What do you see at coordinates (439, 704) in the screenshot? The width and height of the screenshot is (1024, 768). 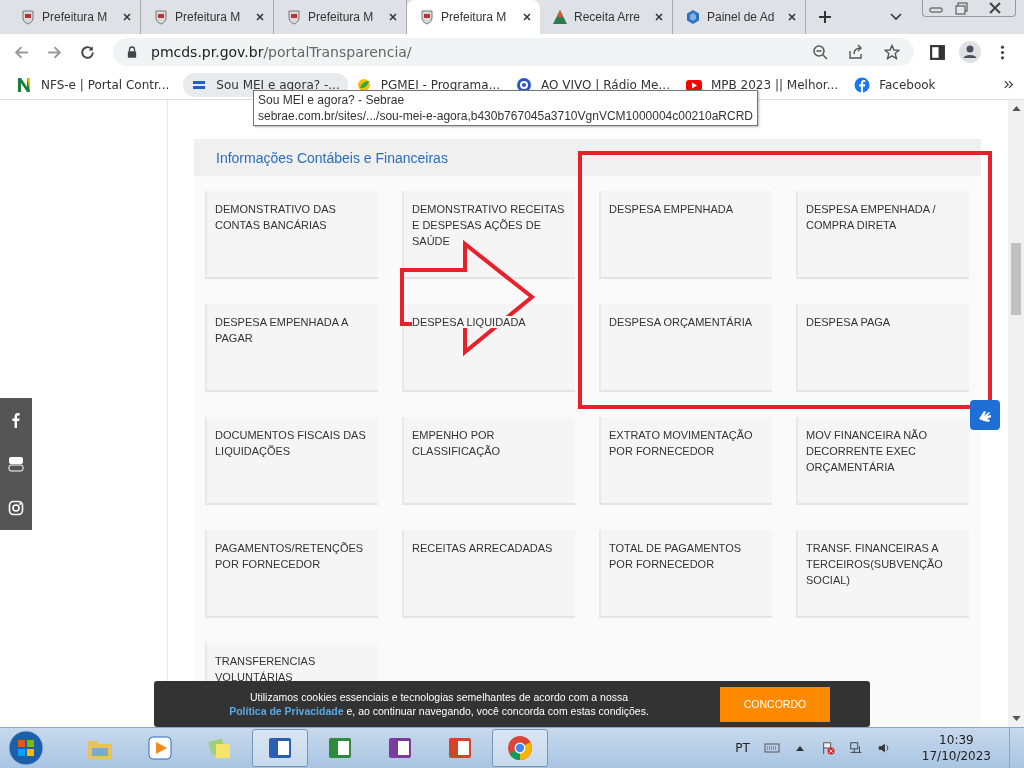 I see `cookie-notice-text: Utilizamos cookies essenciais e tecnologias semelhantes de acordo com a nossa Política de Privacidade e, ao continuar navegando, você concorda com estas condições.` at bounding box center [439, 704].